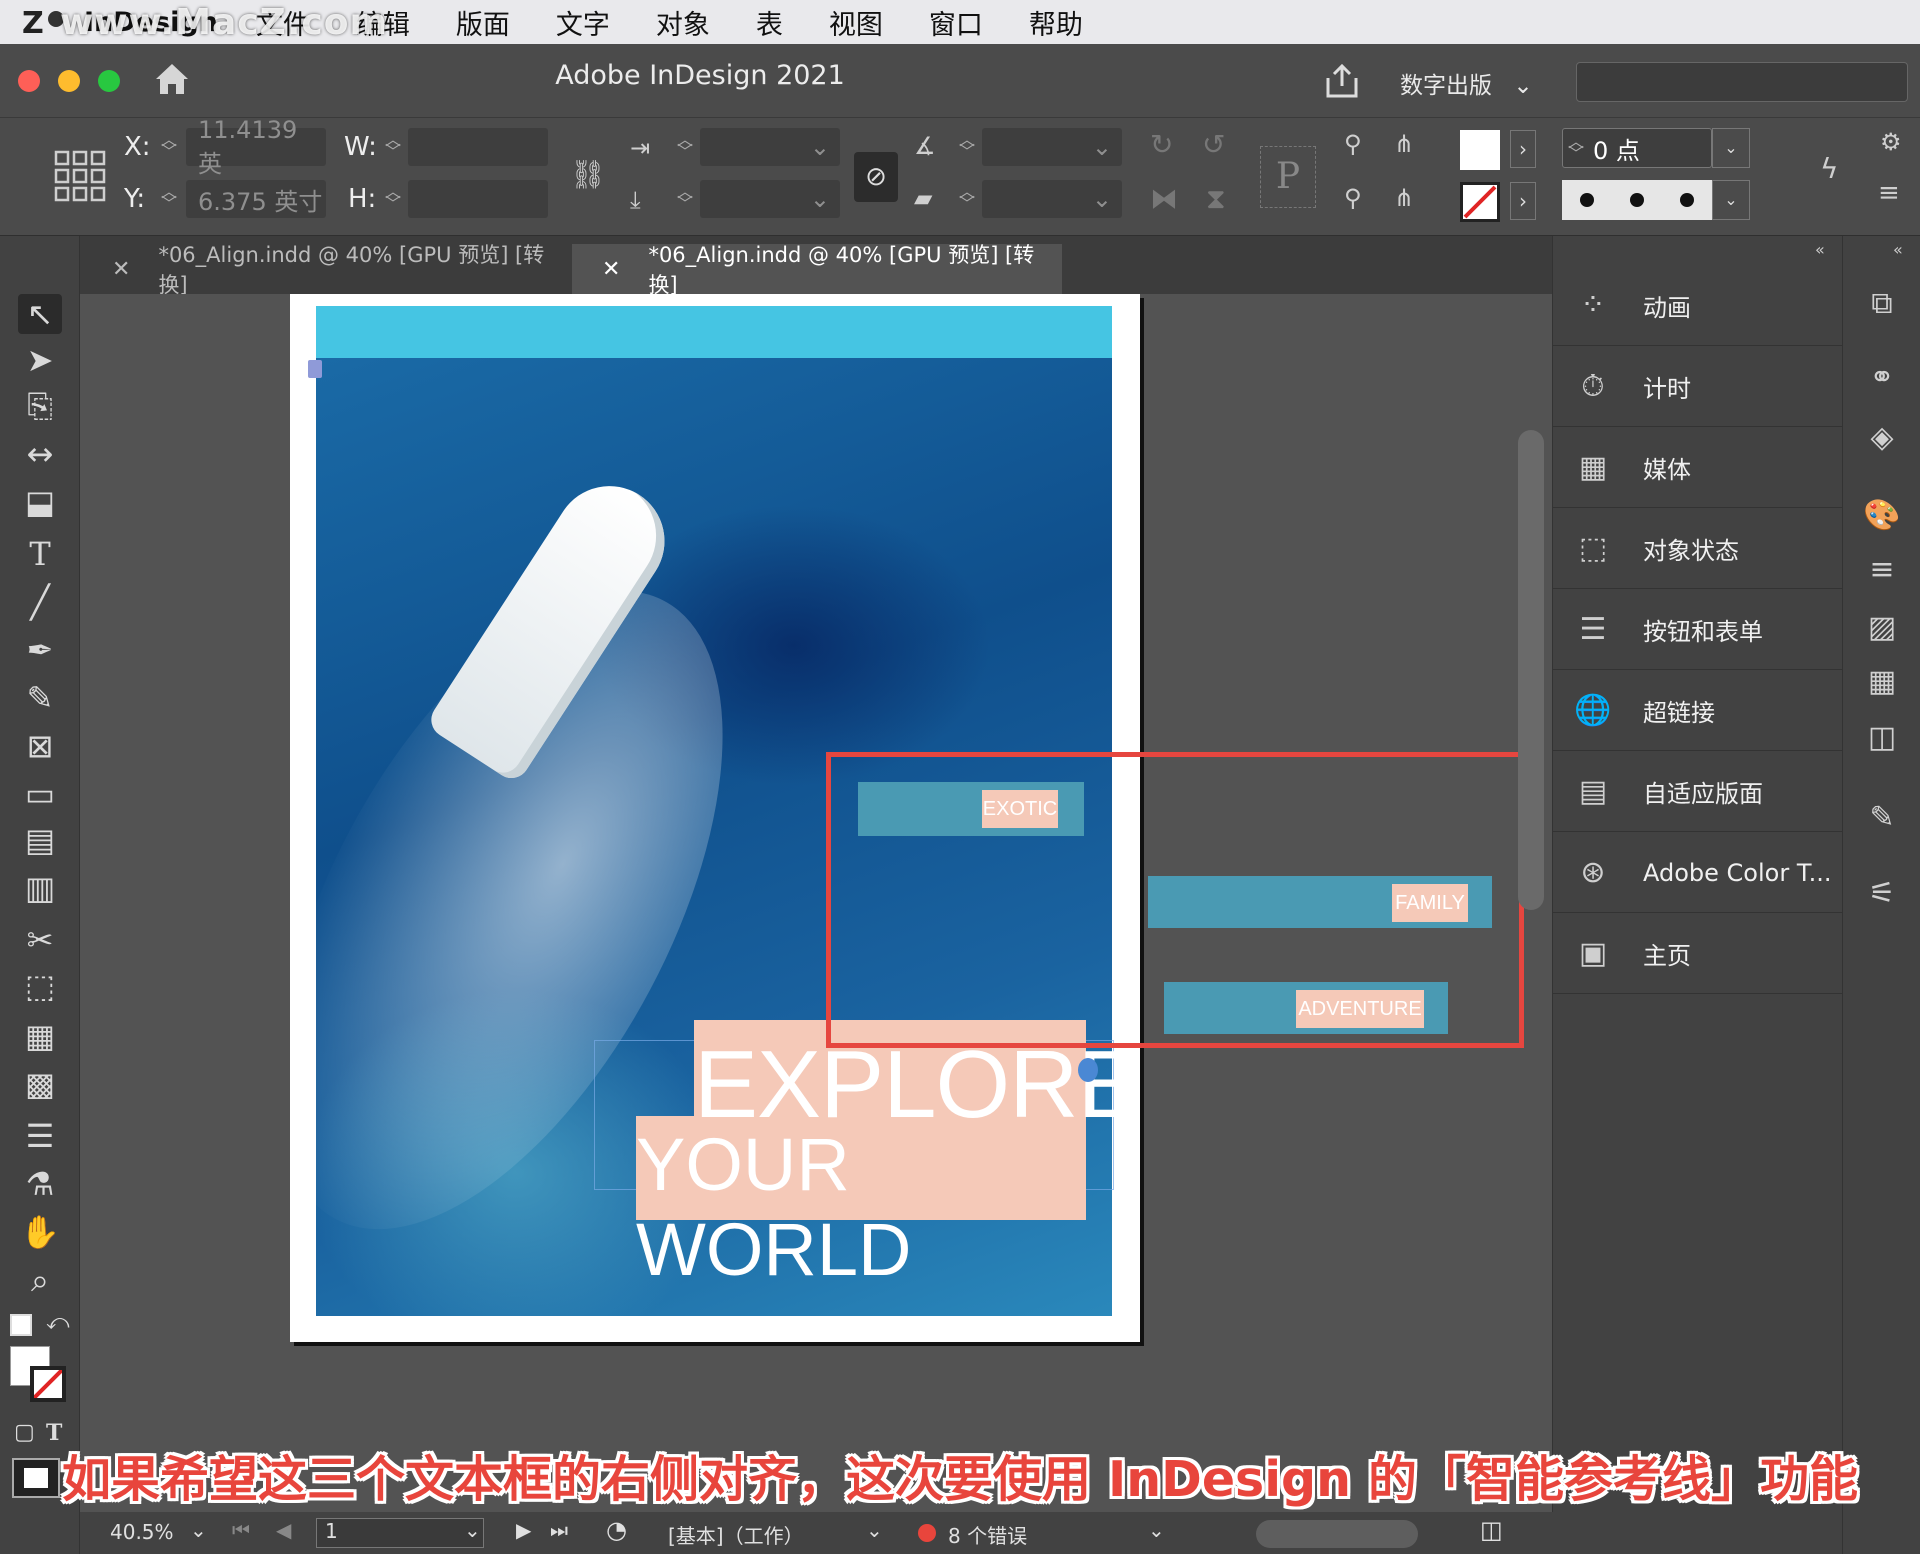 This screenshot has height=1554, width=1920. Describe the element at coordinates (478, 147) in the screenshot. I see `w-field` at that location.